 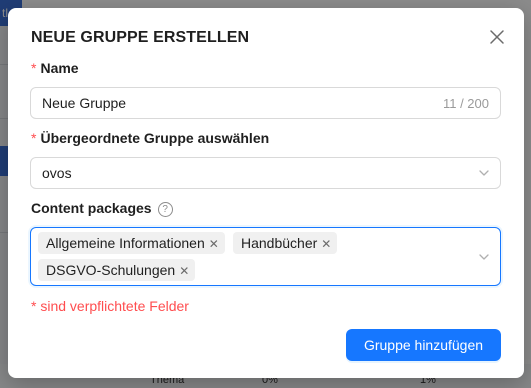 I want to click on name-field-label: * Name, so click(x=55, y=68).